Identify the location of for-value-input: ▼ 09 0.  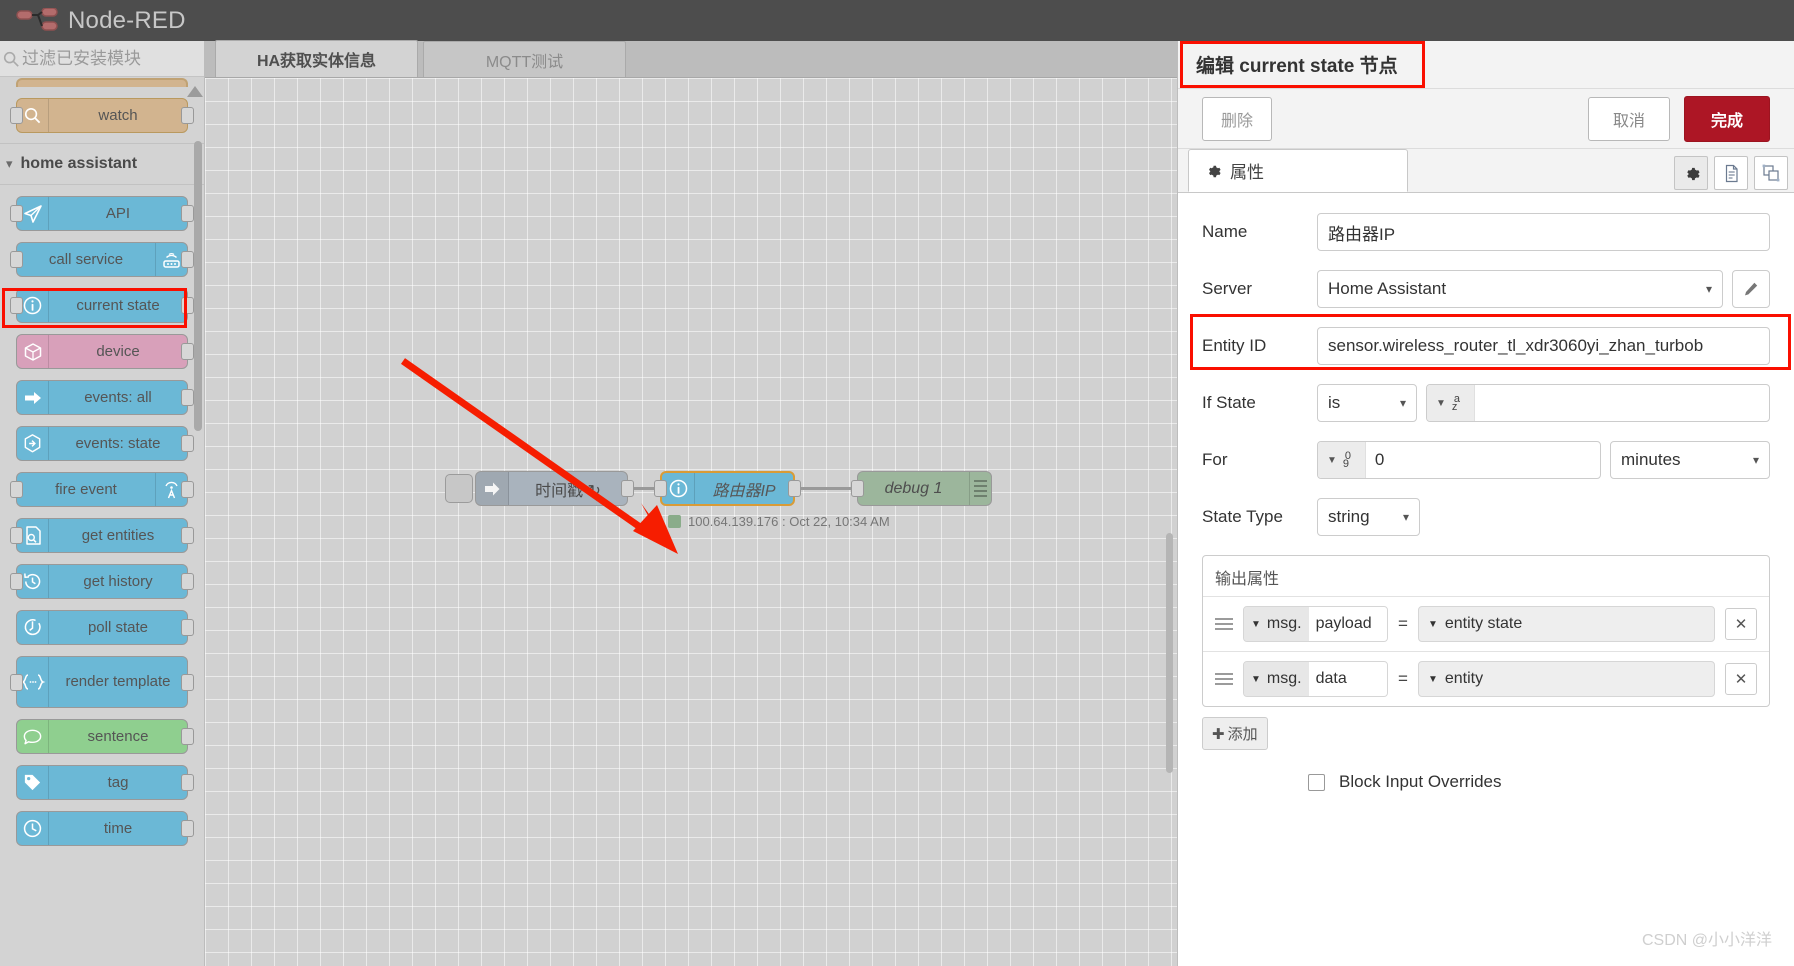
(1459, 460).